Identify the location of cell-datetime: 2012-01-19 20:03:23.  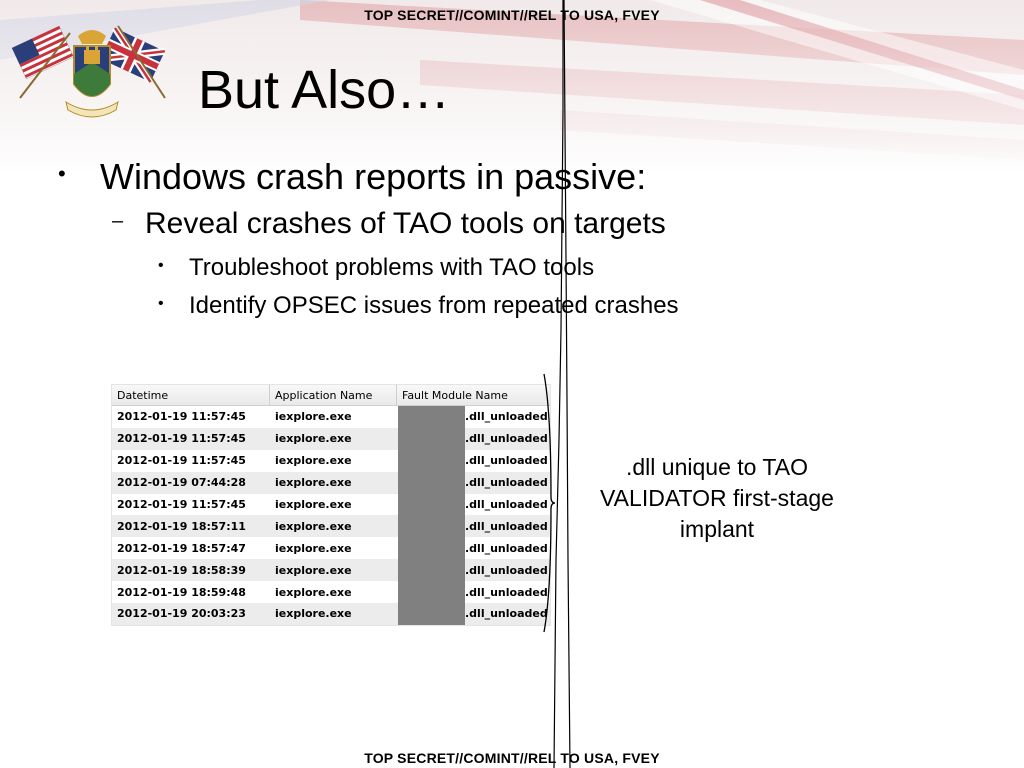
(181, 614).